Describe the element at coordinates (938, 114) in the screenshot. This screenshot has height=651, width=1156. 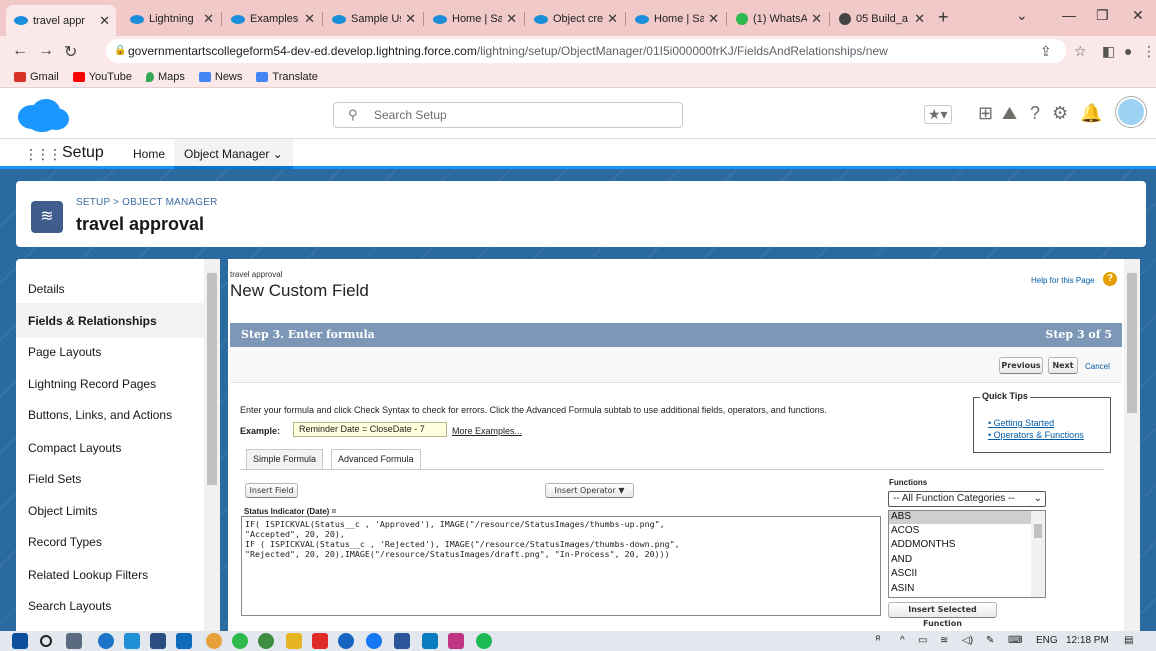
I see `favorites-star-icon: ★▾` at that location.